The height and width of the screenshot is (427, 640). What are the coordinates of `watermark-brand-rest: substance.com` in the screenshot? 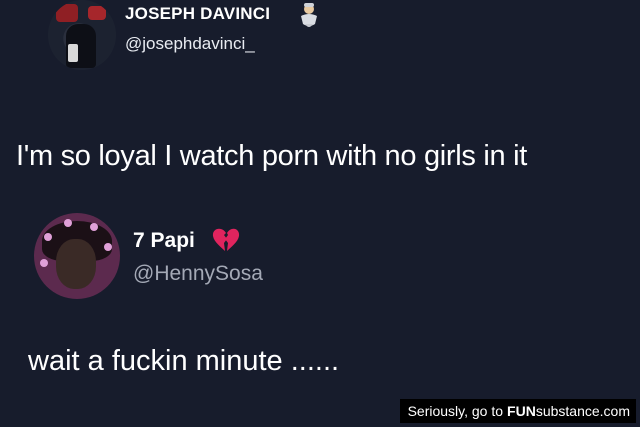 It's located at (582, 411).